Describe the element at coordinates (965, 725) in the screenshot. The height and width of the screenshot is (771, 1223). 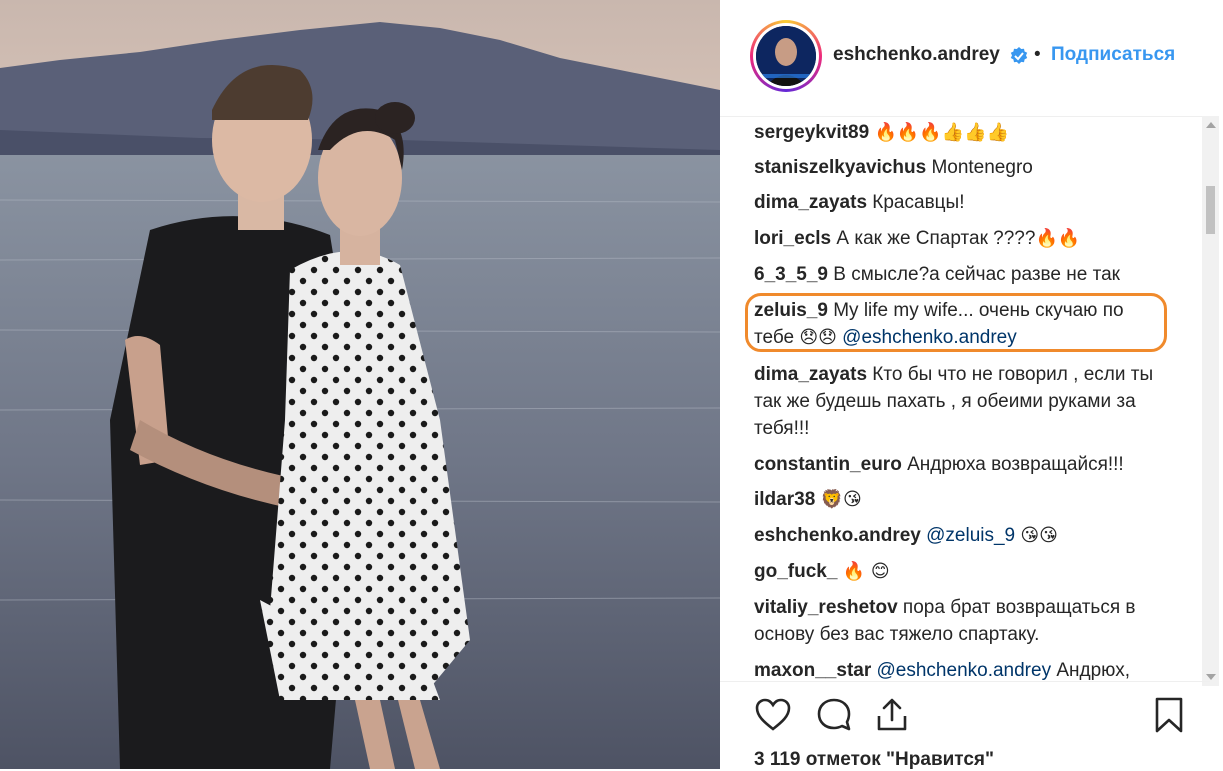
I see `post-actions: 3 119 отметок "Нравится"` at that location.